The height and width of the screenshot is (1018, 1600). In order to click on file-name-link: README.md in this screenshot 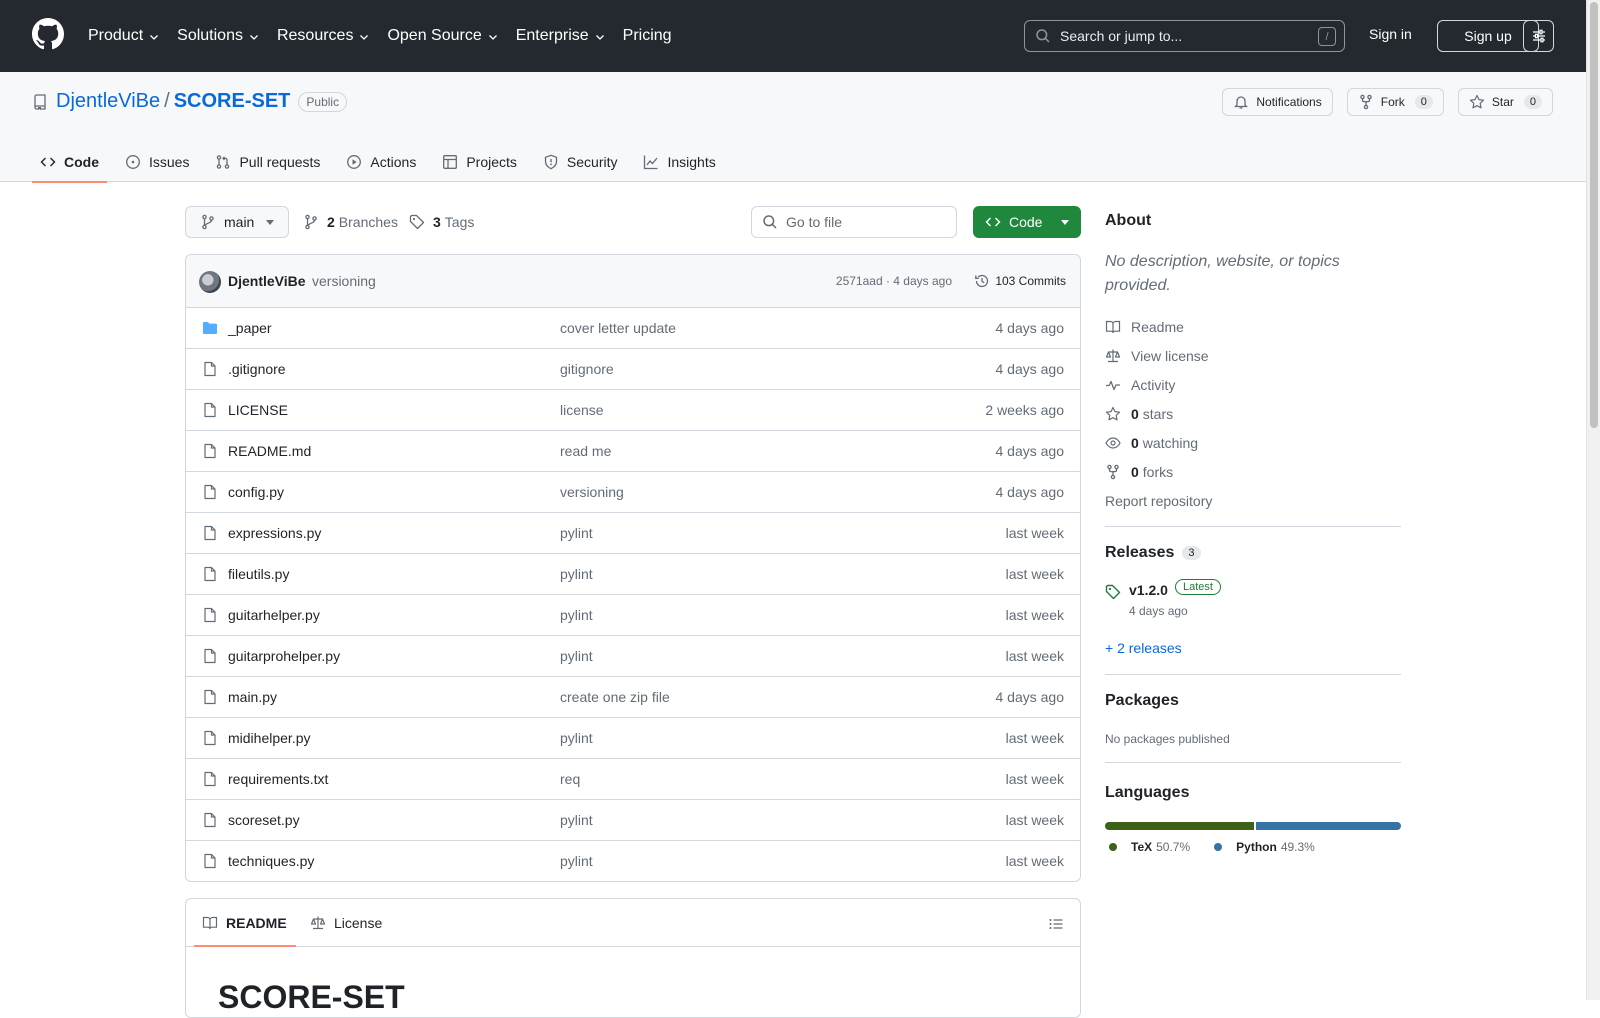, I will do `click(269, 451)`.